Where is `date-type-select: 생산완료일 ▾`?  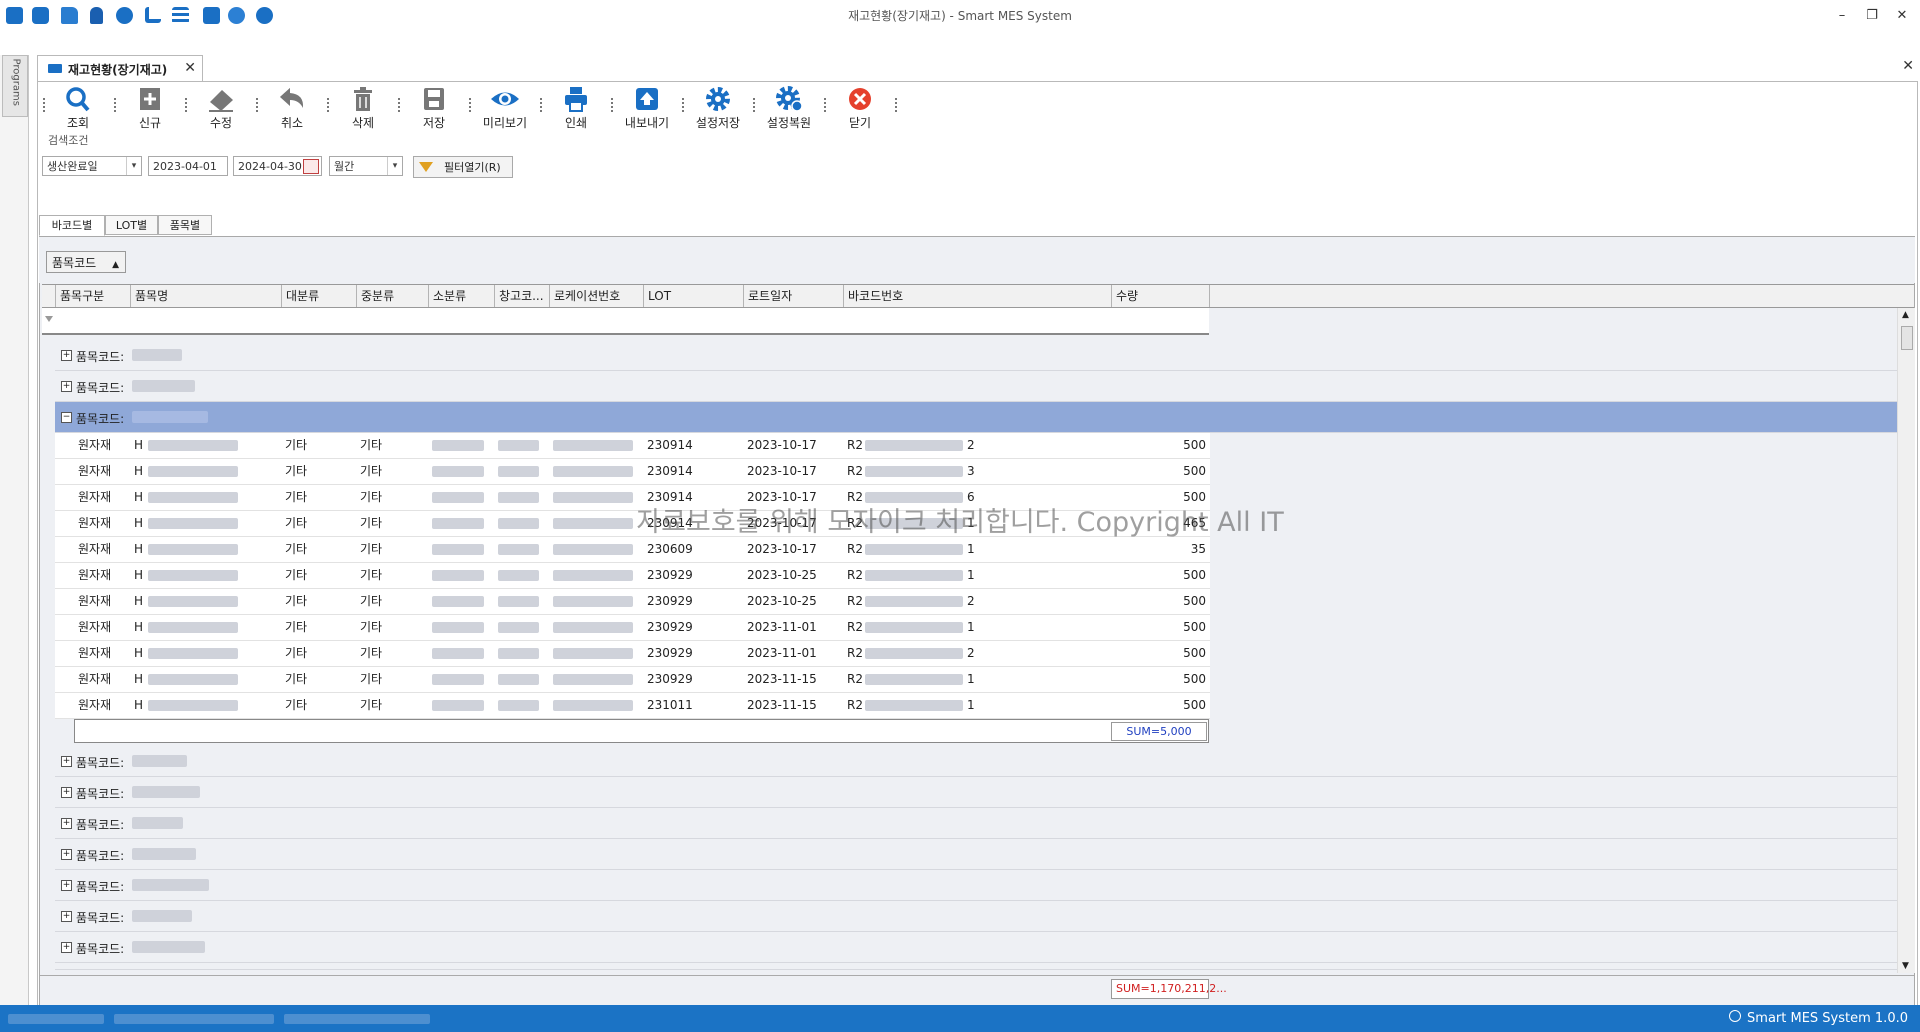
date-type-select: 생산완료일 ▾ is located at coordinates (92, 166).